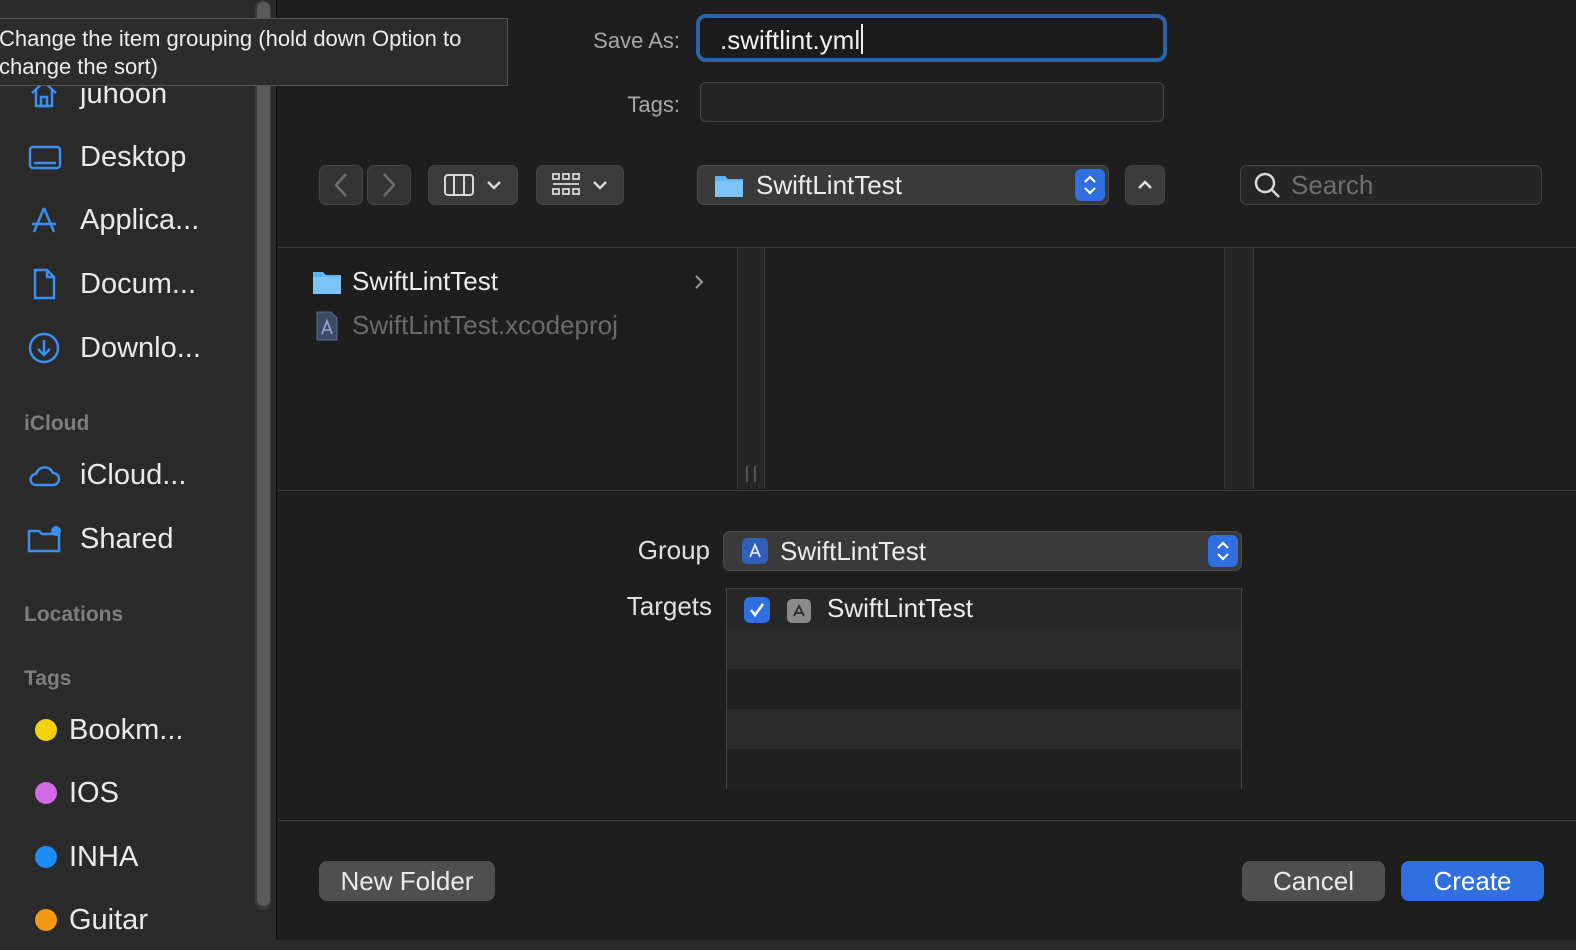 The height and width of the screenshot is (950, 1576). Describe the element at coordinates (653, 104) in the screenshot. I see `tags-label: Tags:` at that location.